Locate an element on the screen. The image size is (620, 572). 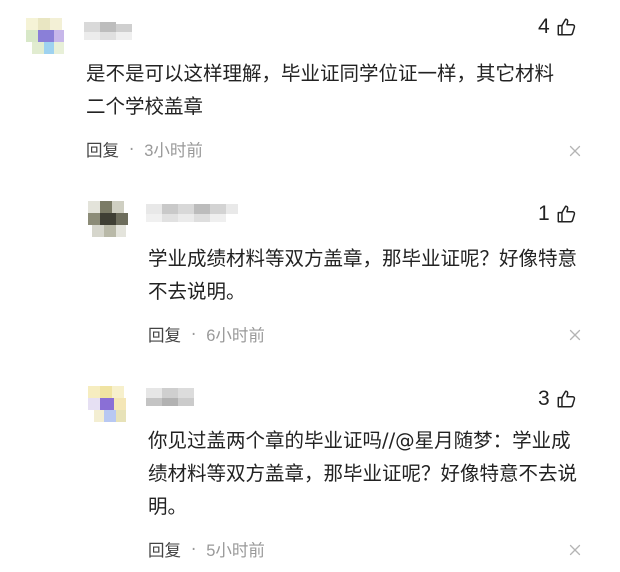
comment-text: 是不是可以这样理解，毕业证同学位证一样，其它材料二个学校盖章 is located at coordinates (320, 90).